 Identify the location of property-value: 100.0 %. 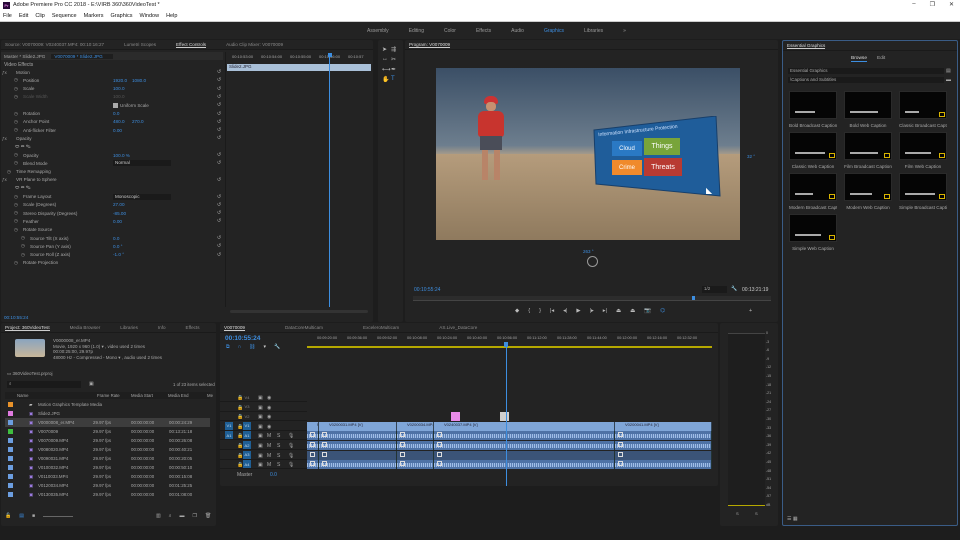
(121, 155).